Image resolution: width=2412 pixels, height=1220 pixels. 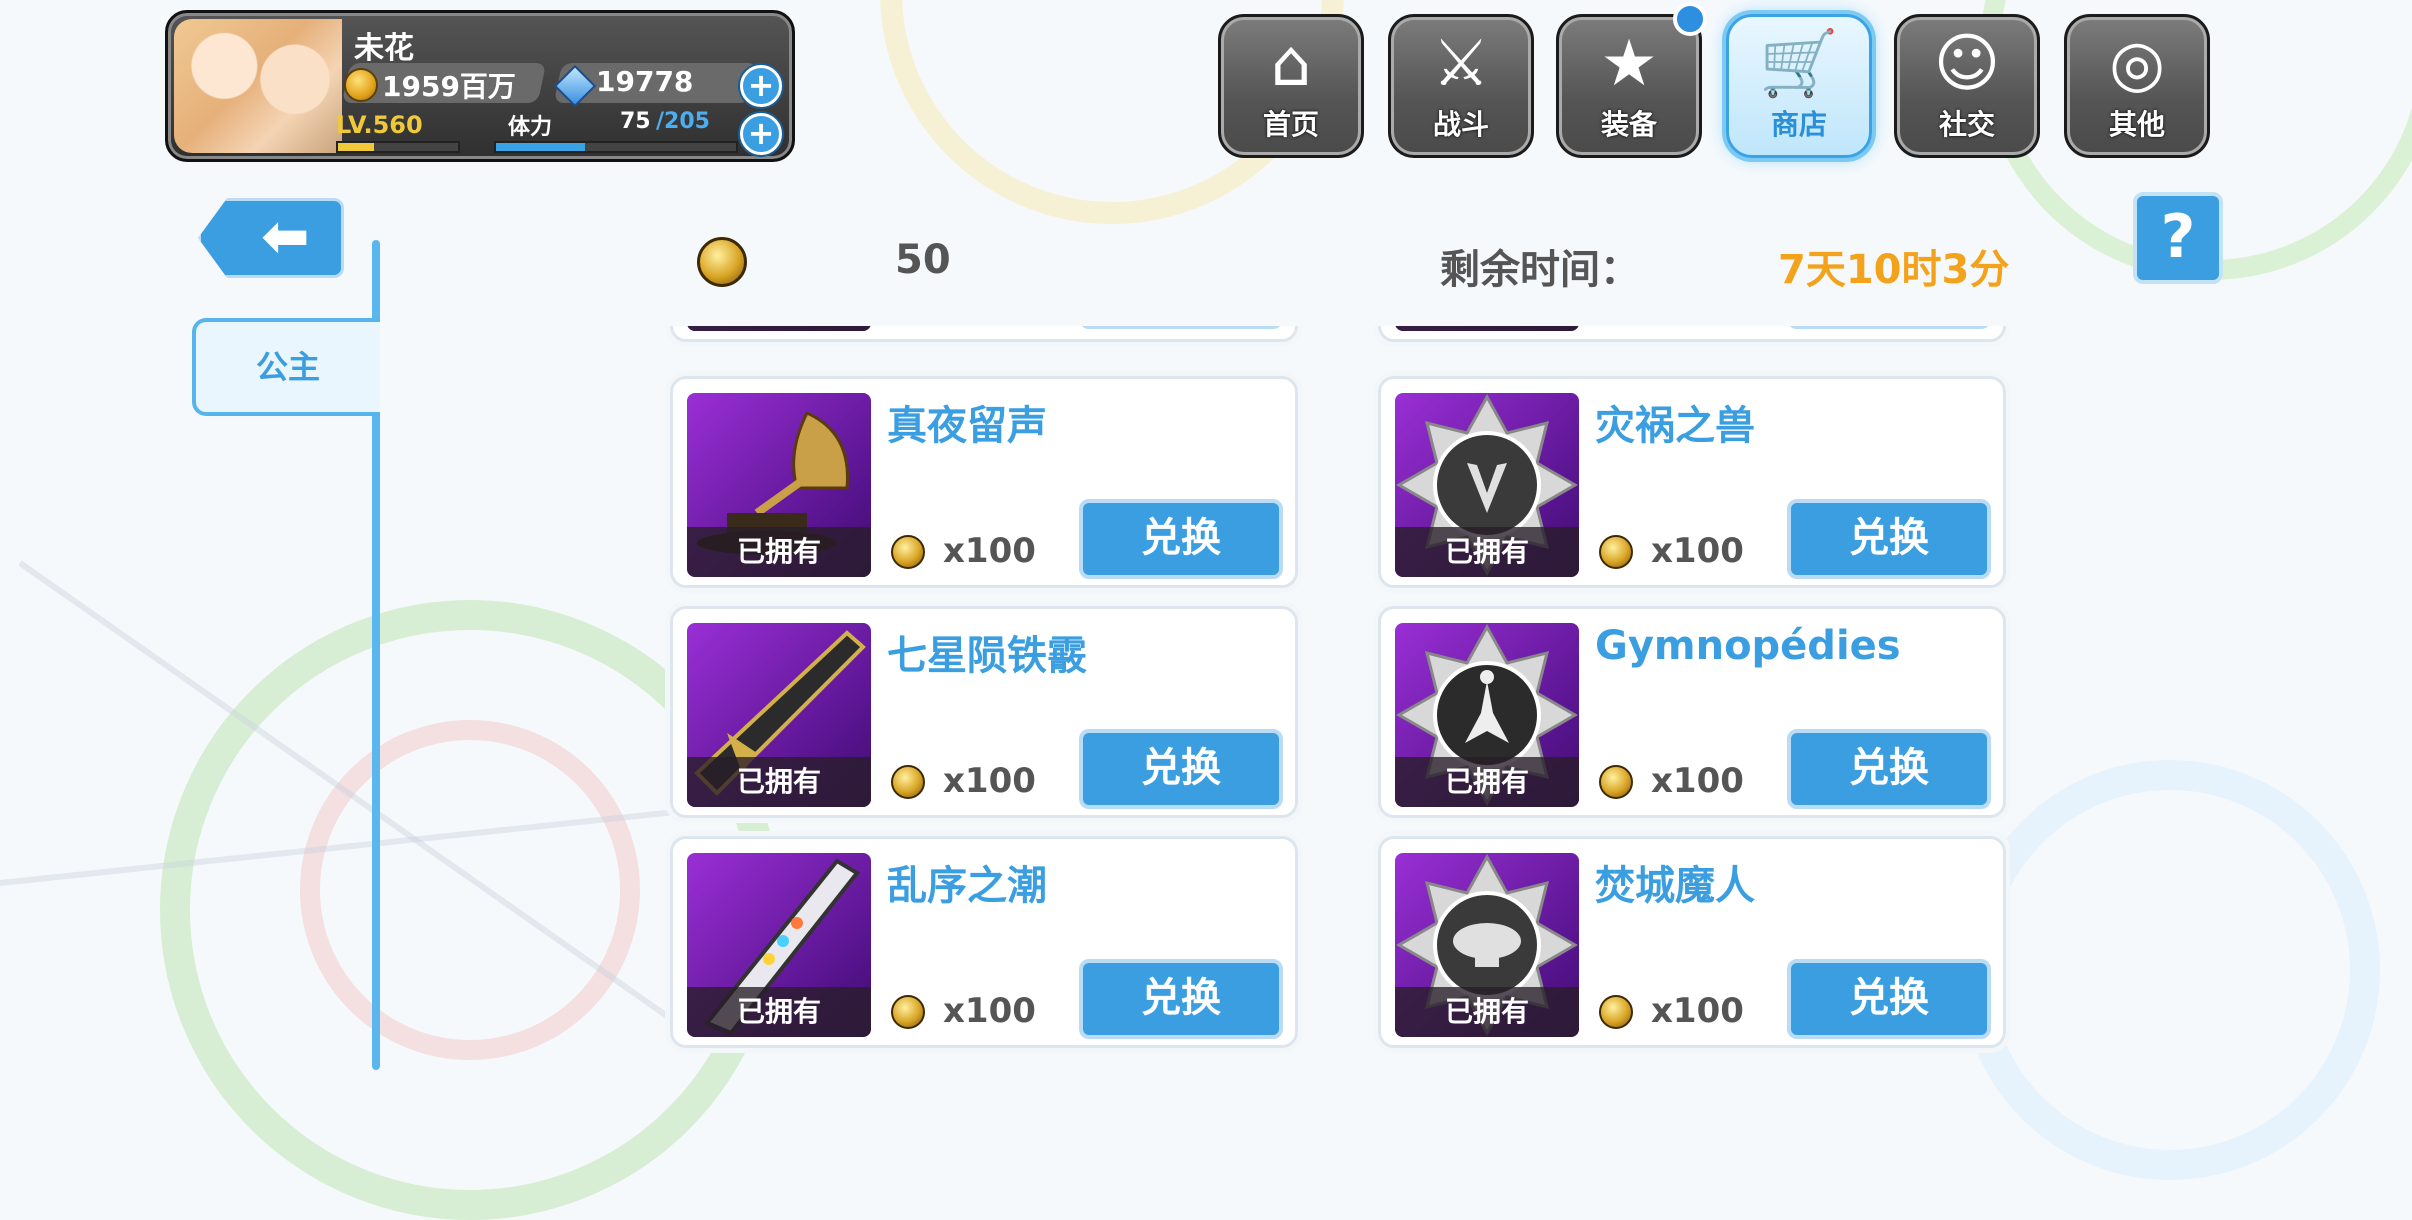 I want to click on nav-shop: 🛒 商店, so click(x=1799, y=86).